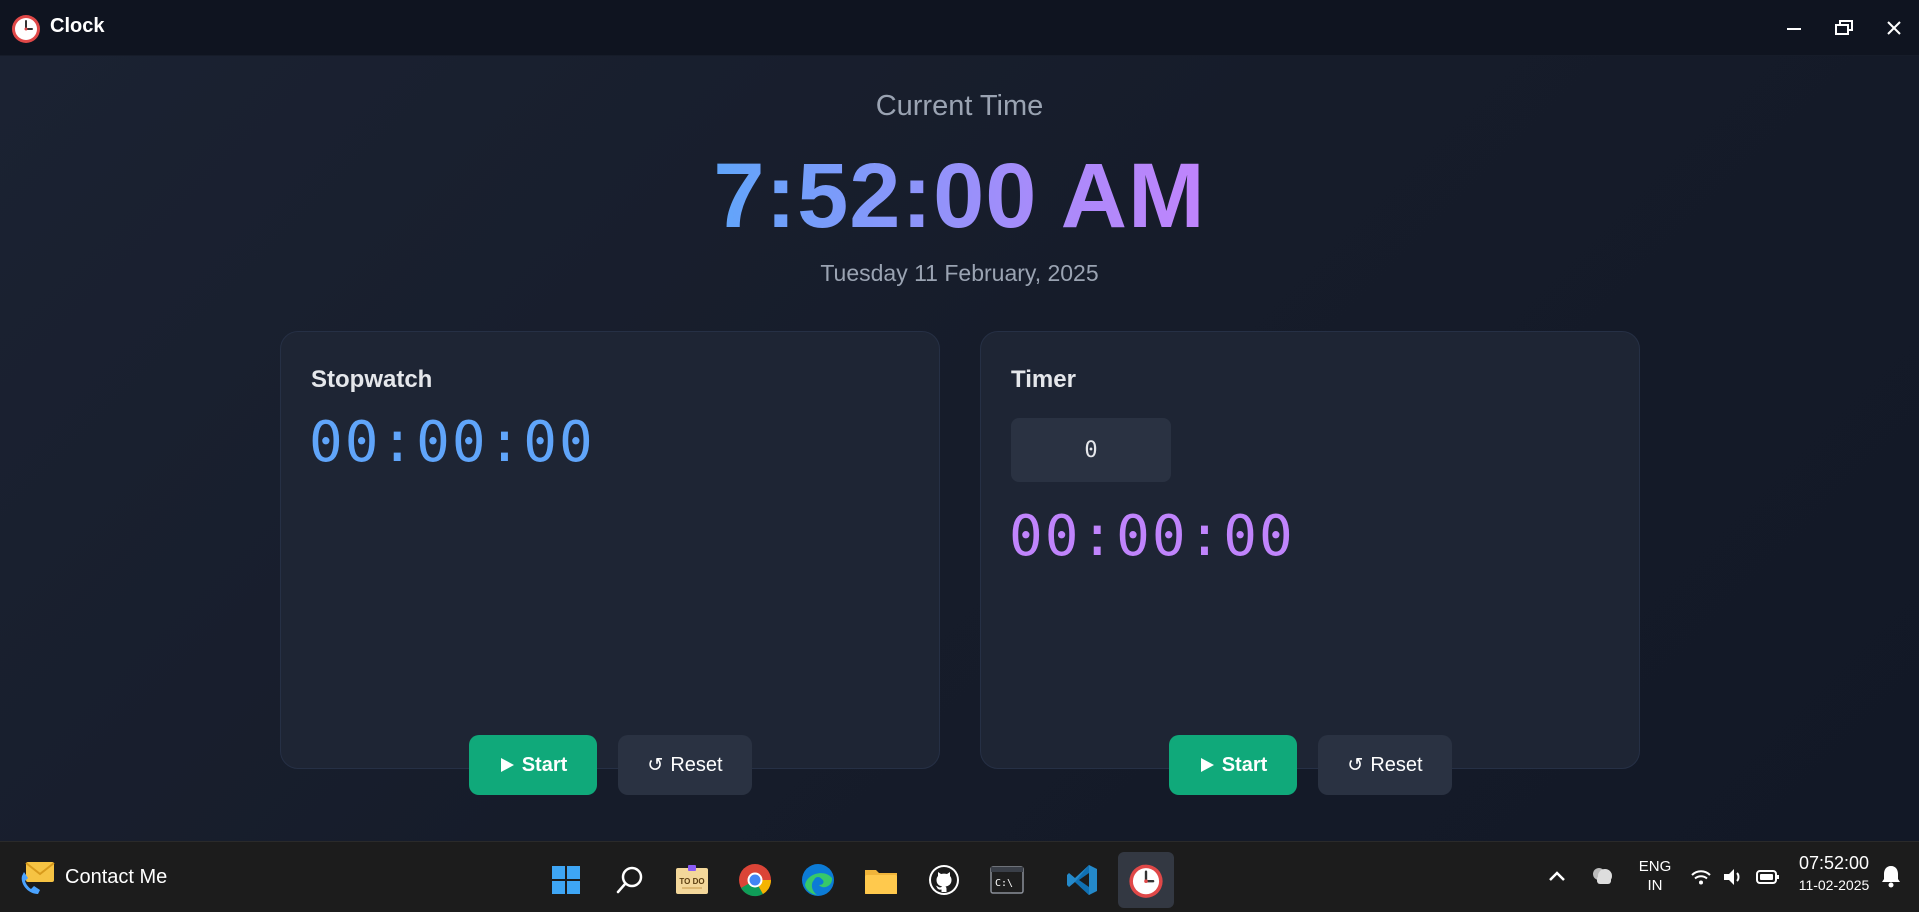 The width and height of the screenshot is (1919, 912). I want to click on terminal-icon: C:\, so click(1007, 880).